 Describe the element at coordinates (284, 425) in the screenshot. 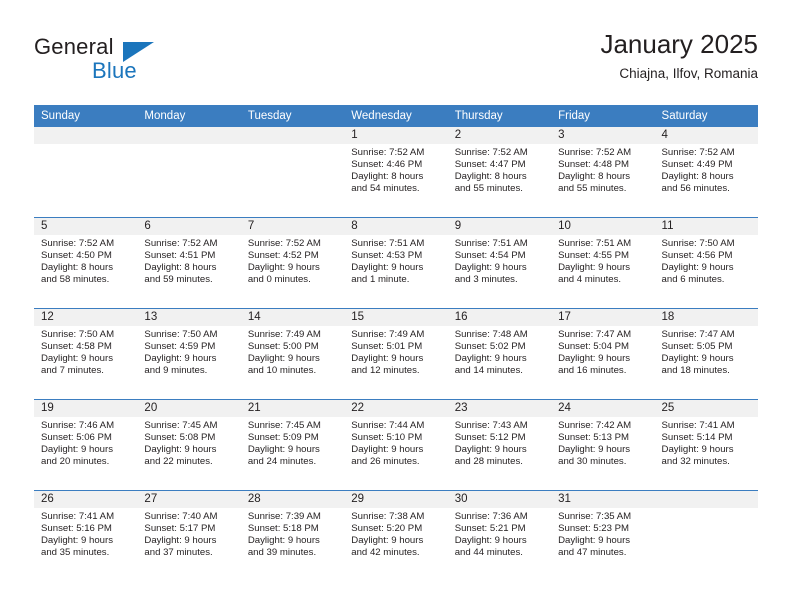

I see `day-detail-sunrise: Sunrise: 7:45 AM` at that location.